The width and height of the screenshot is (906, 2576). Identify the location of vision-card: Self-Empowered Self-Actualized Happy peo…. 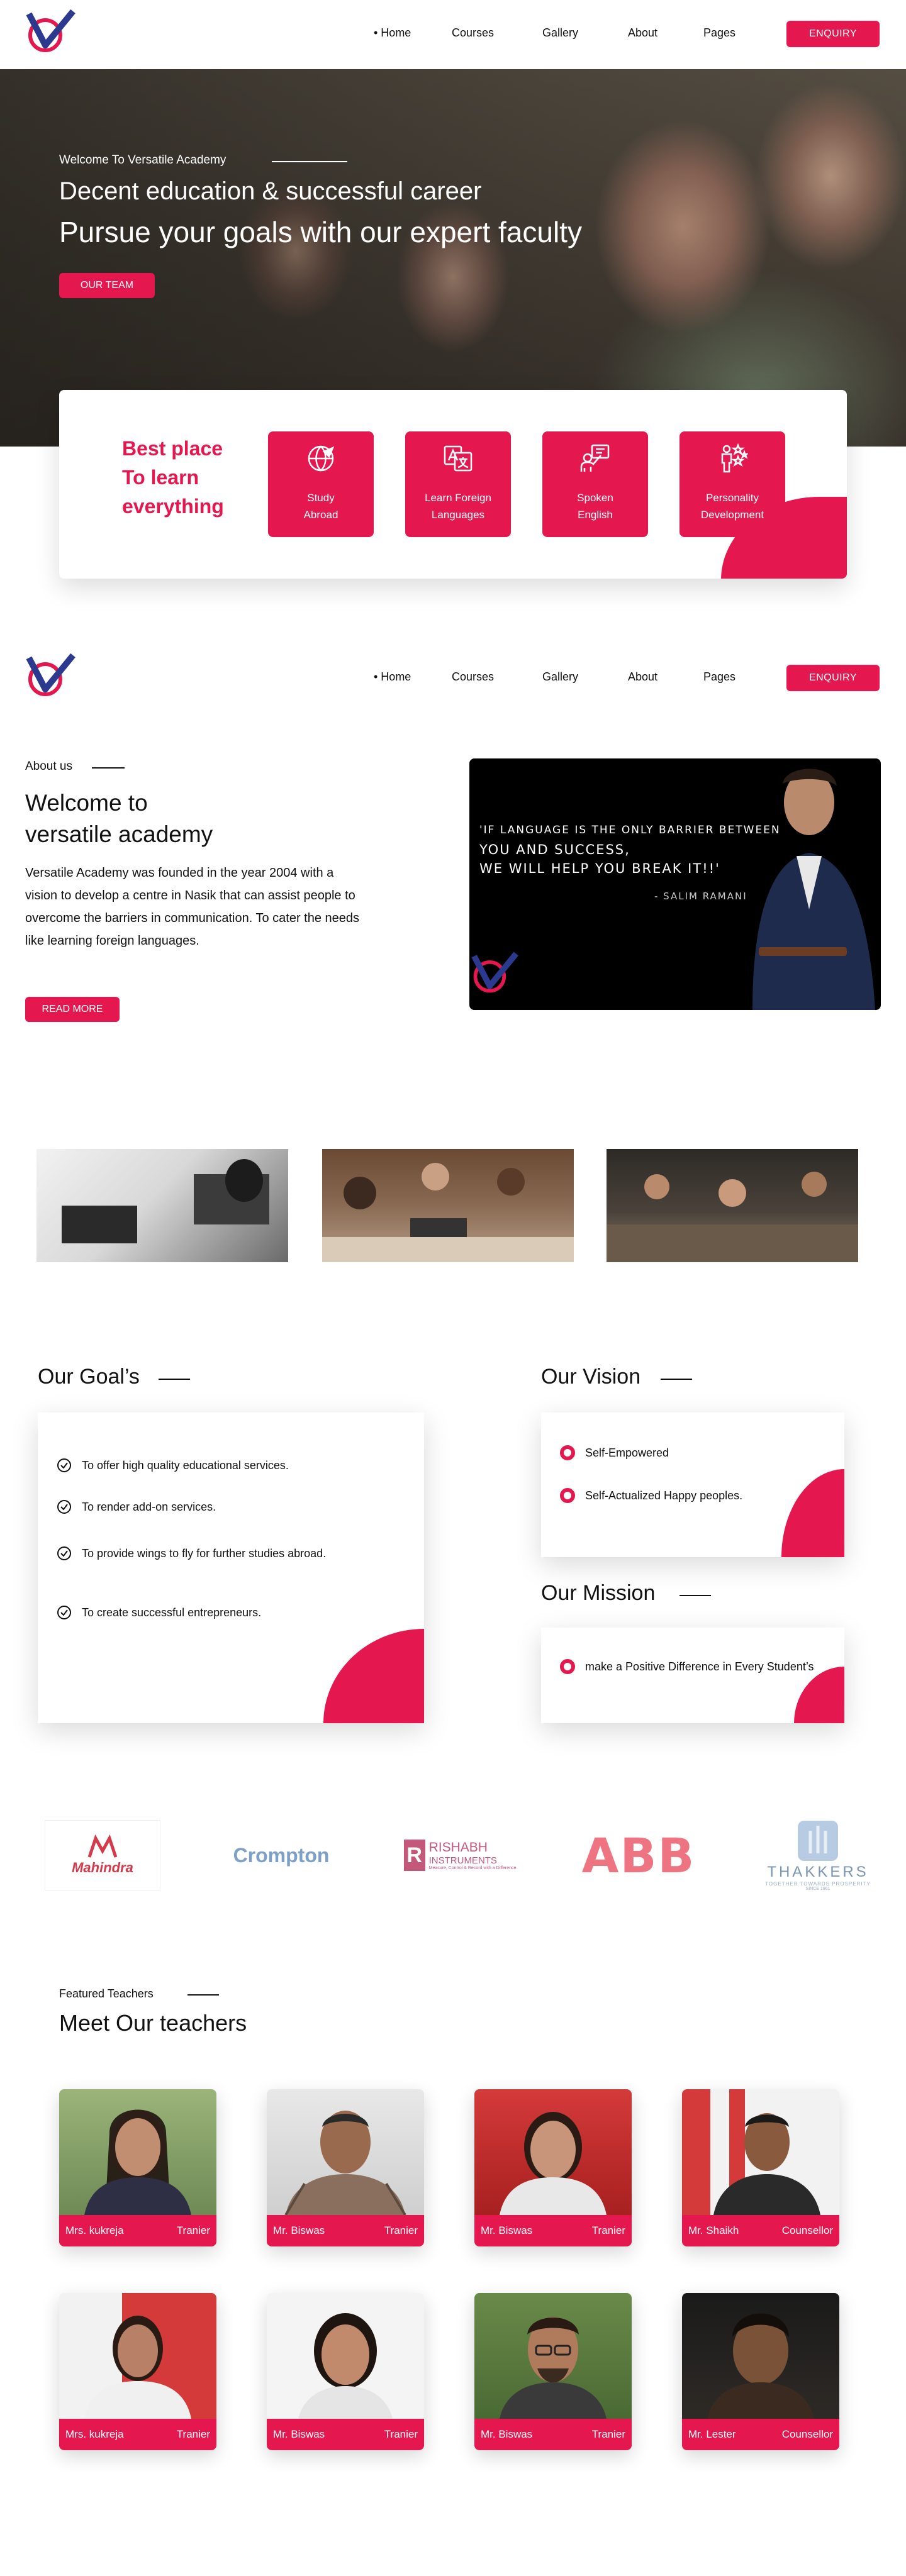
(692, 1485).